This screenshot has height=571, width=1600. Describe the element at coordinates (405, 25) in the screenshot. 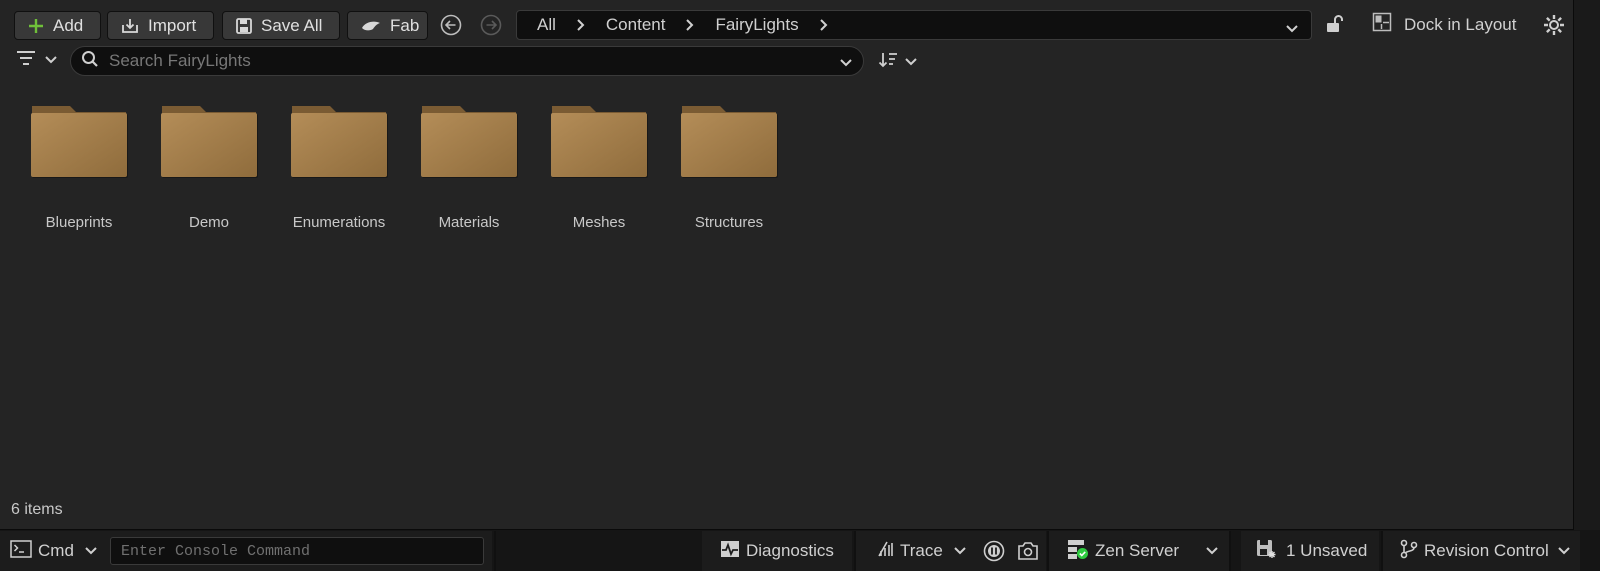

I see `fab-label: Fab` at that location.